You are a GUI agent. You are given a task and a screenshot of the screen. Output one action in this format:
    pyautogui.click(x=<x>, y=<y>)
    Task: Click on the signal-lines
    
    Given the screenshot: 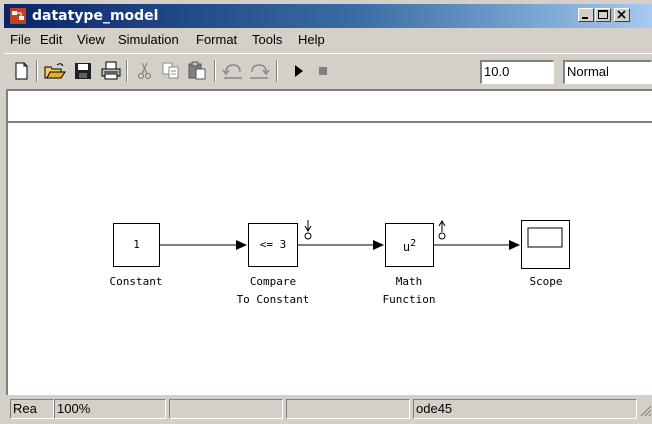 What is the action you would take?
    pyautogui.click(x=340, y=235)
    